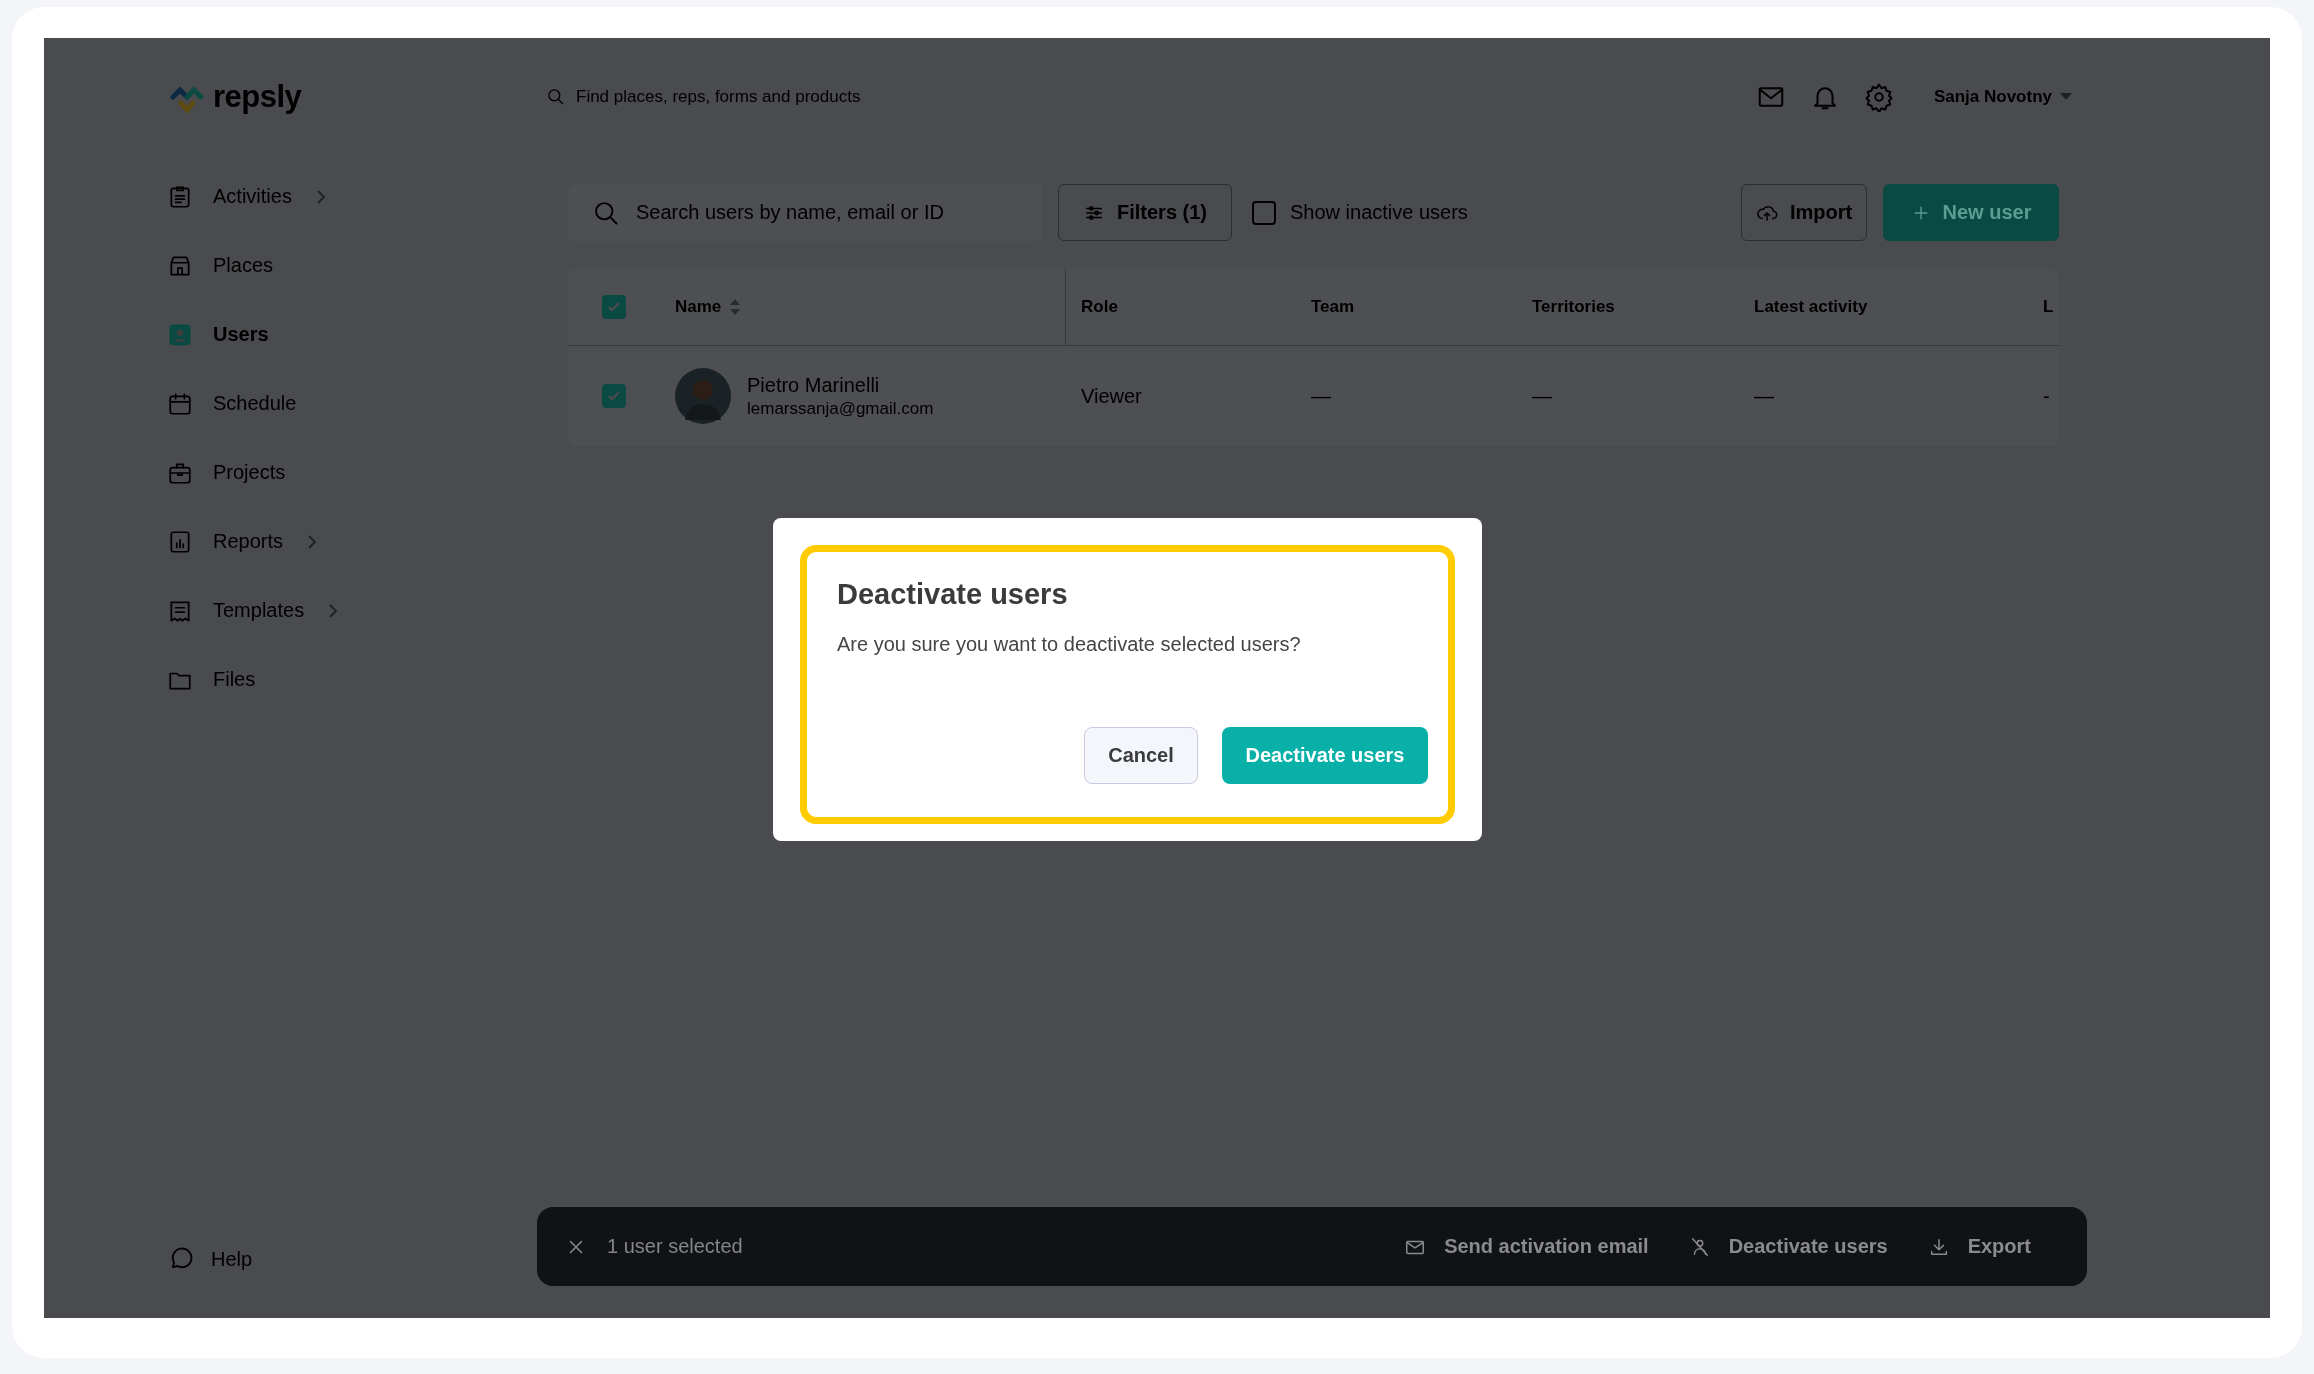  I want to click on column-header: Role, so click(1099, 306).